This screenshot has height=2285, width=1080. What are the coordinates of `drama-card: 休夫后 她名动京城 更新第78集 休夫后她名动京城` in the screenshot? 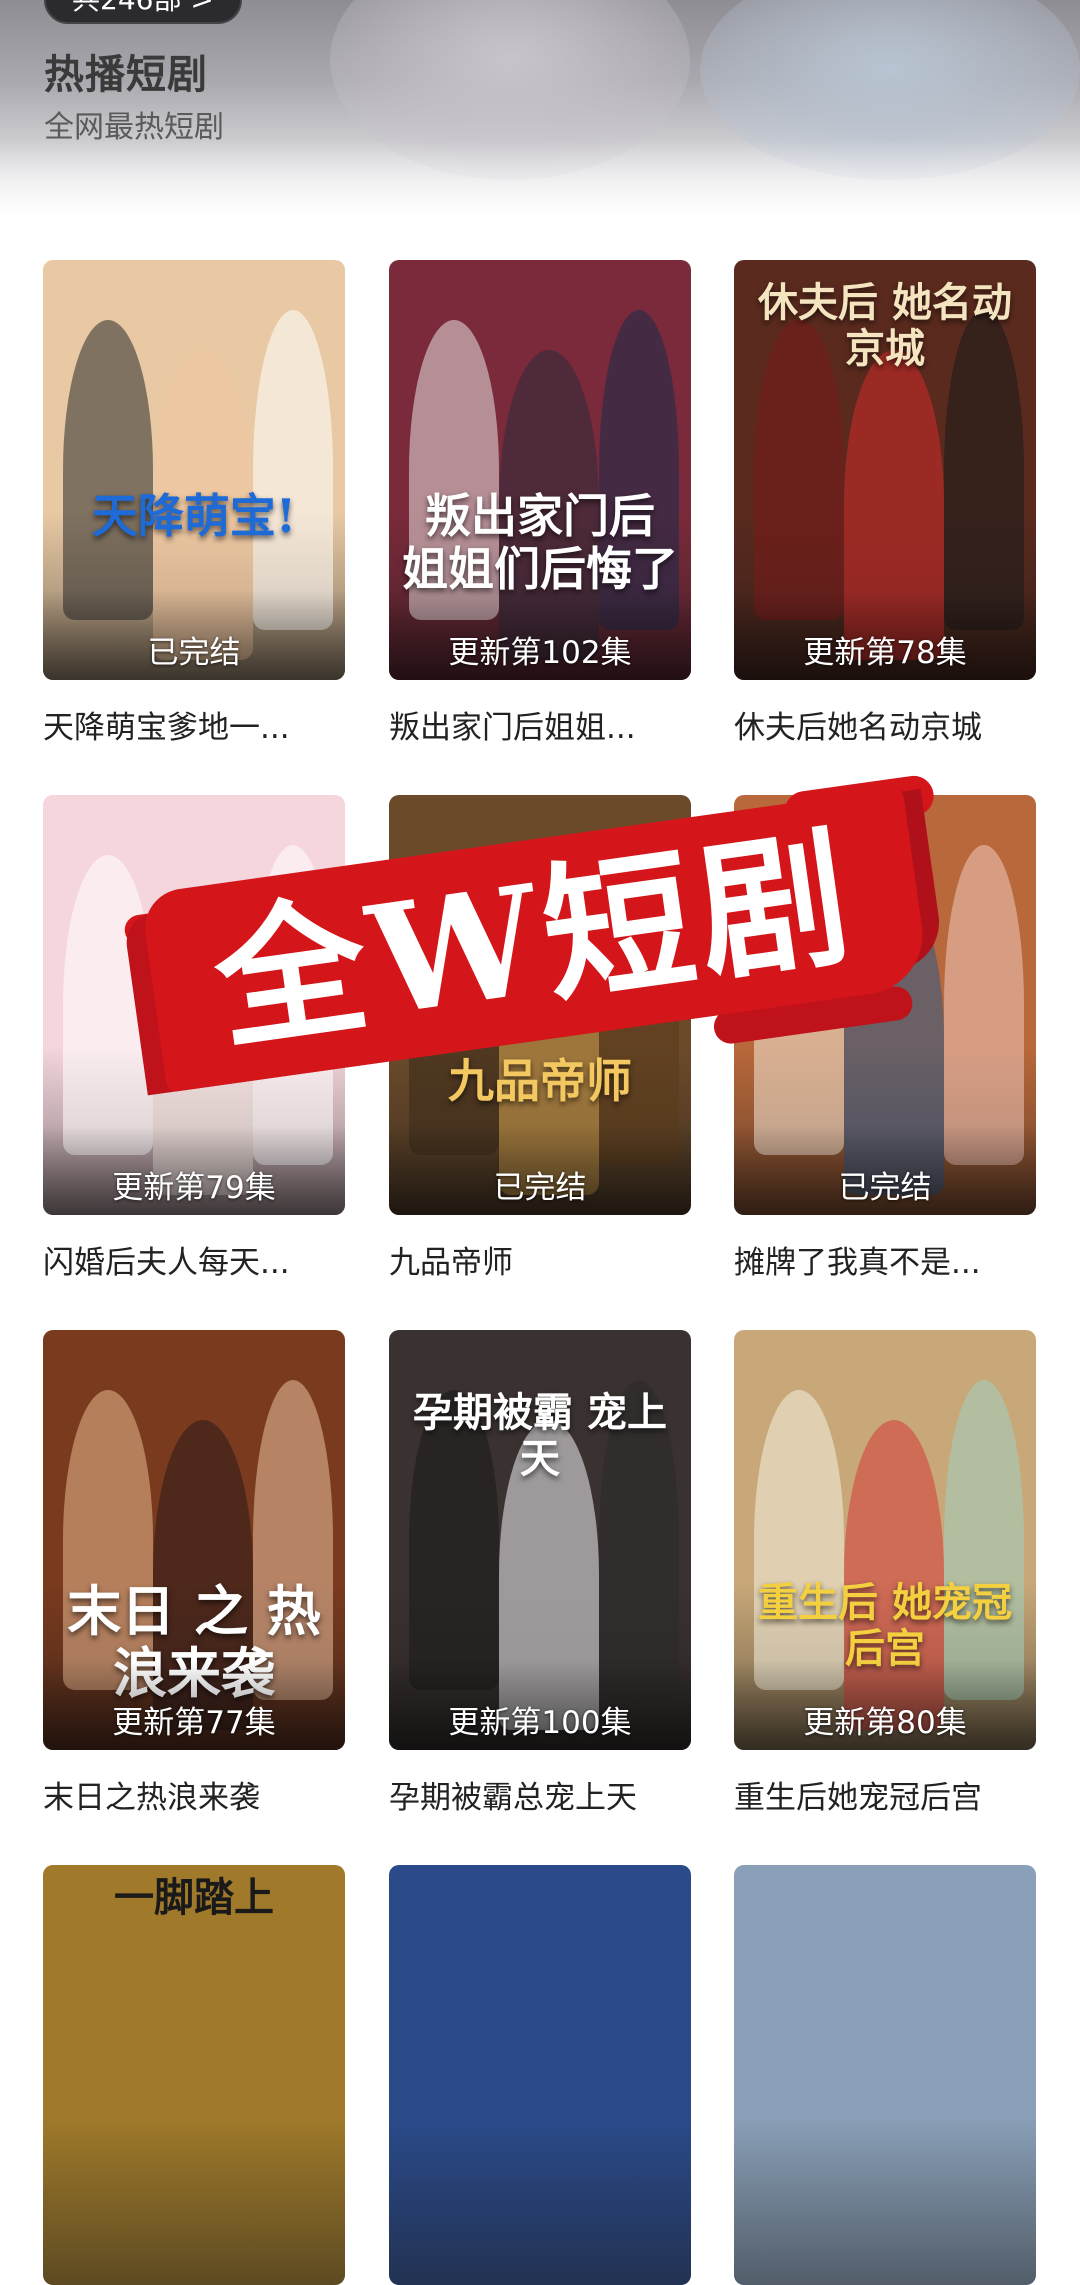 It's located at (885, 503).